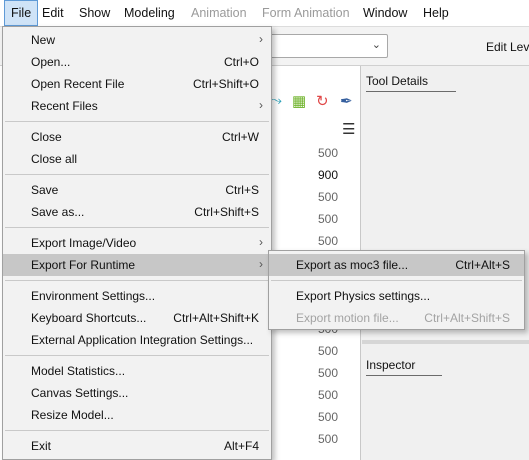  Describe the element at coordinates (467, 318) in the screenshot. I see `menu-item-shortcut: Ctrl+Alt+Shift+S` at that location.